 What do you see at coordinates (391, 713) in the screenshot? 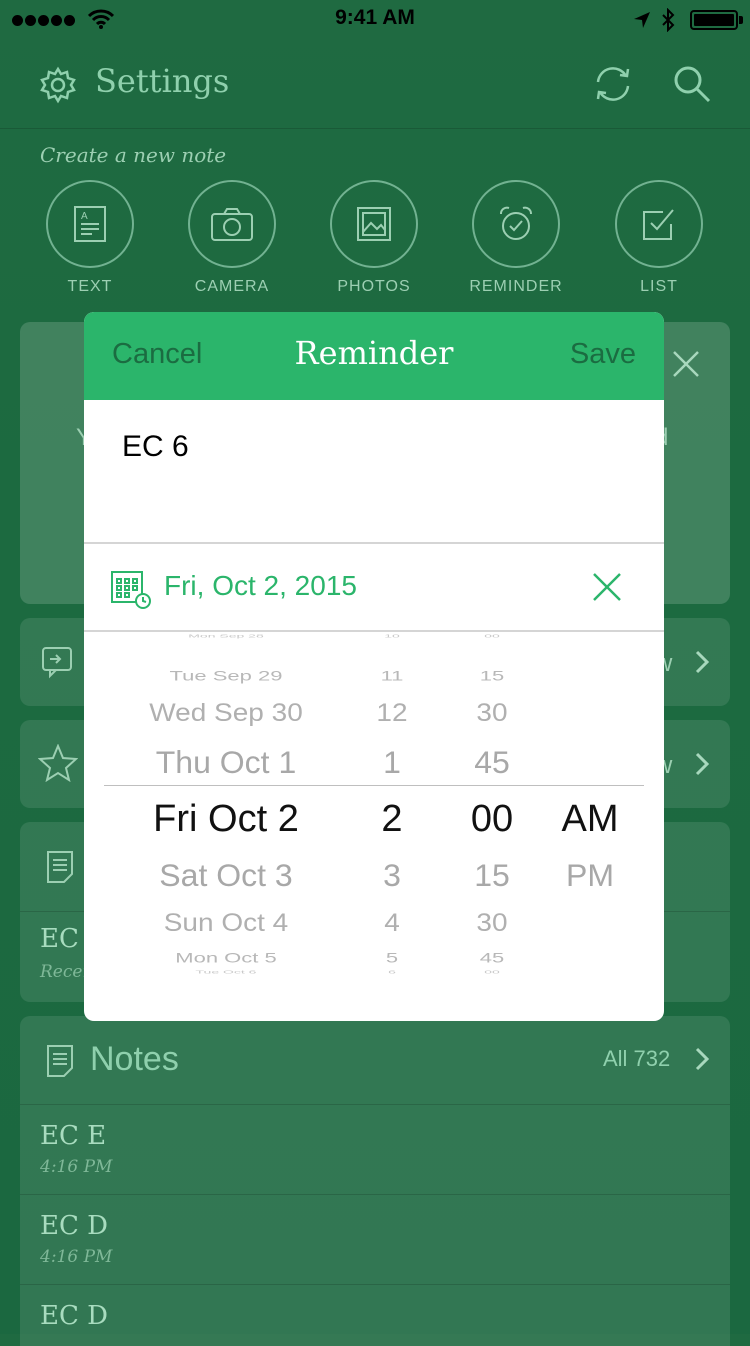
I see `picker-hour-item: 12` at bounding box center [391, 713].